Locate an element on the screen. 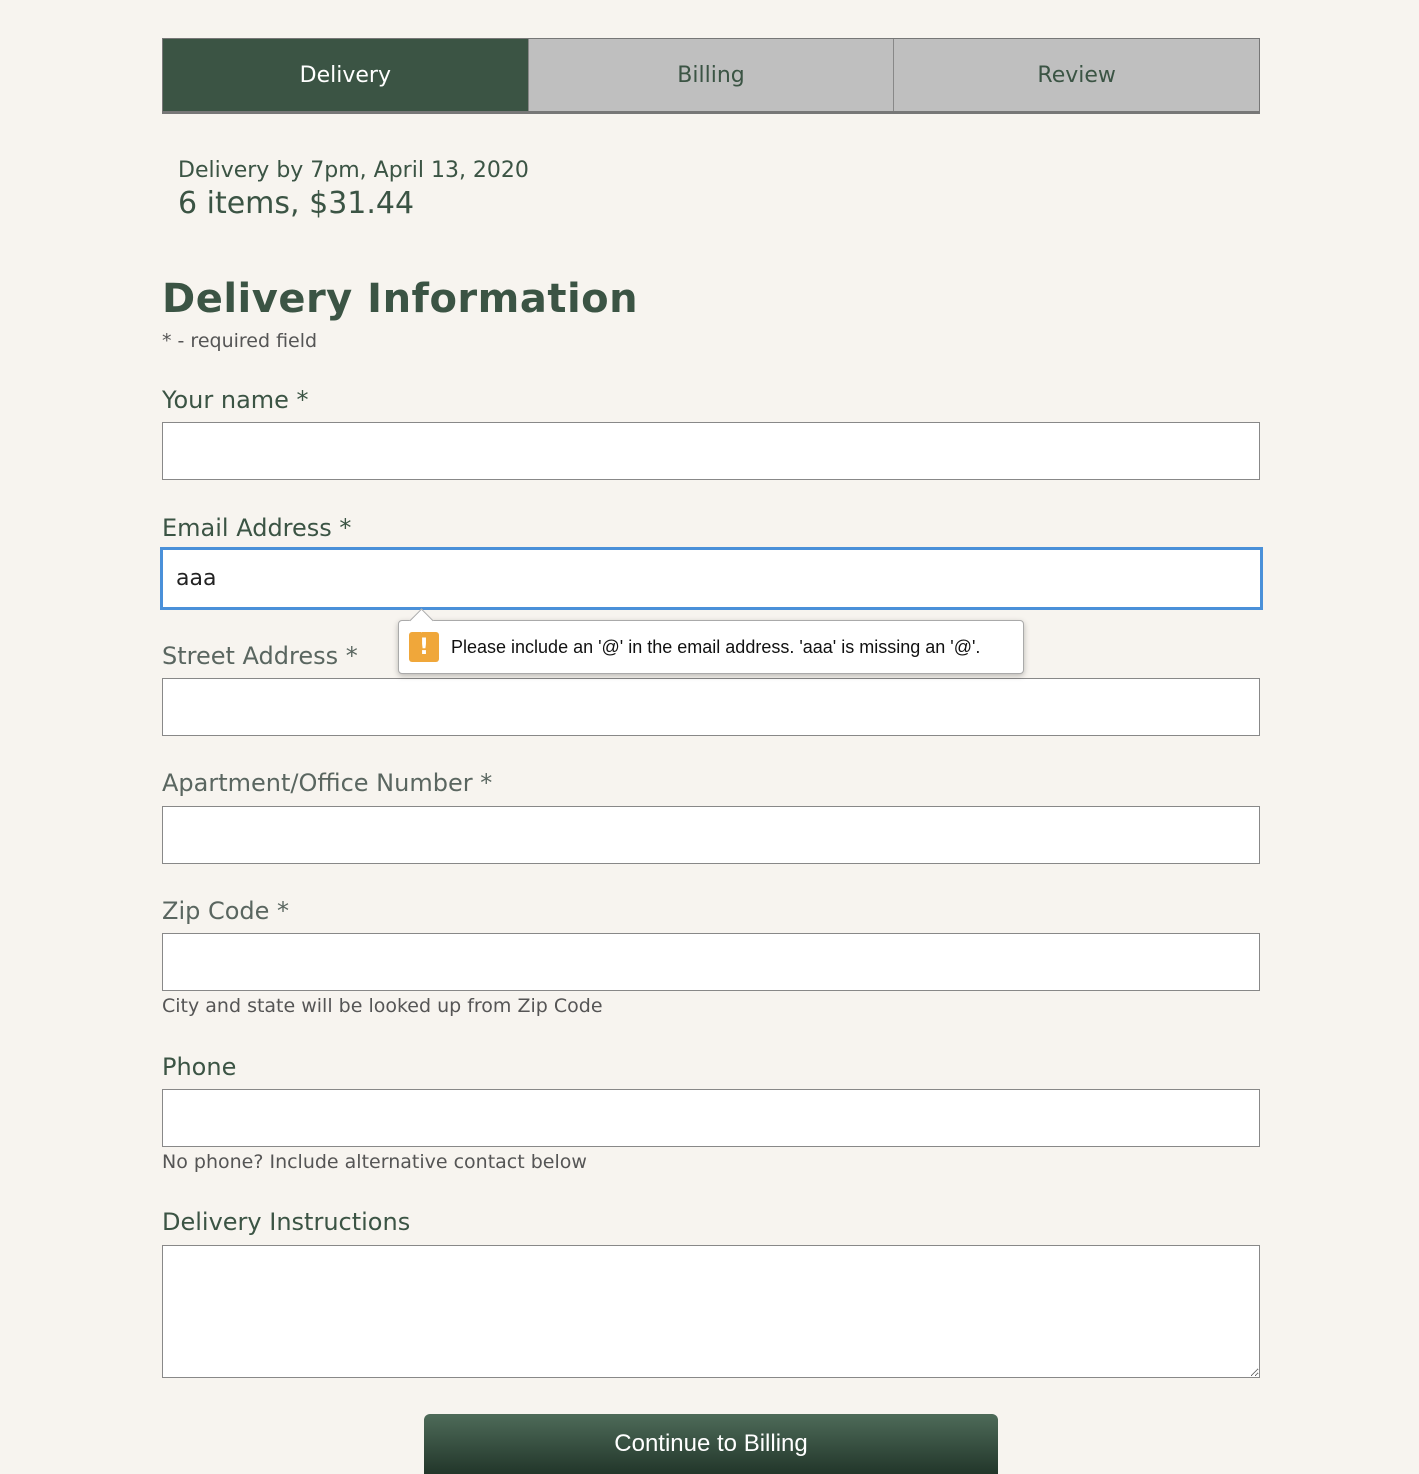 This screenshot has width=1419, height=1474. phone-input is located at coordinates (711, 1118).